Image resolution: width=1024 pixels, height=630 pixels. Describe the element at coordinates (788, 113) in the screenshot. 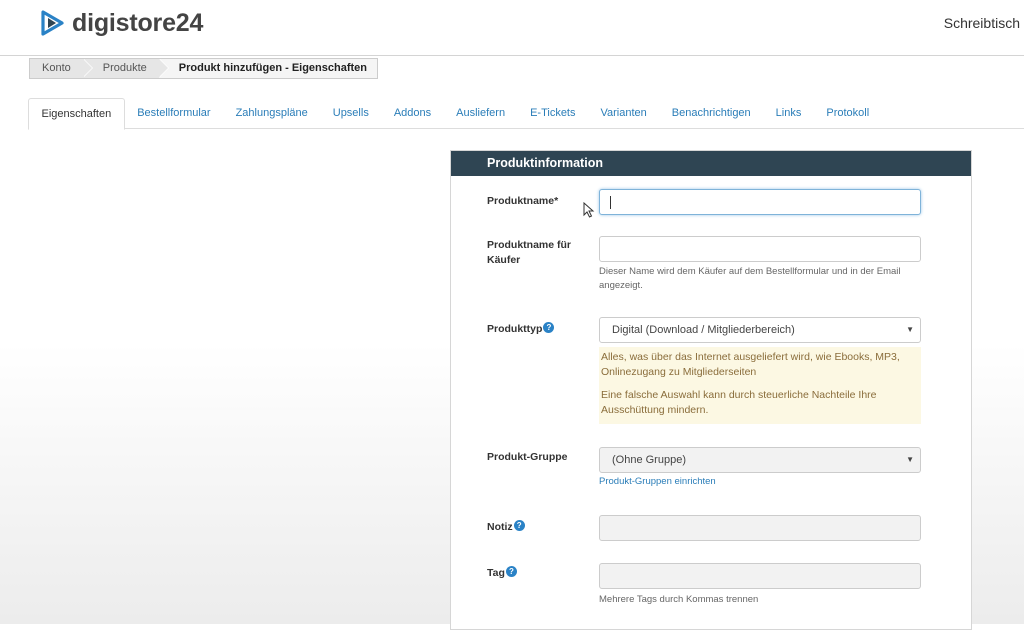

I see `tab-links: Links` at that location.